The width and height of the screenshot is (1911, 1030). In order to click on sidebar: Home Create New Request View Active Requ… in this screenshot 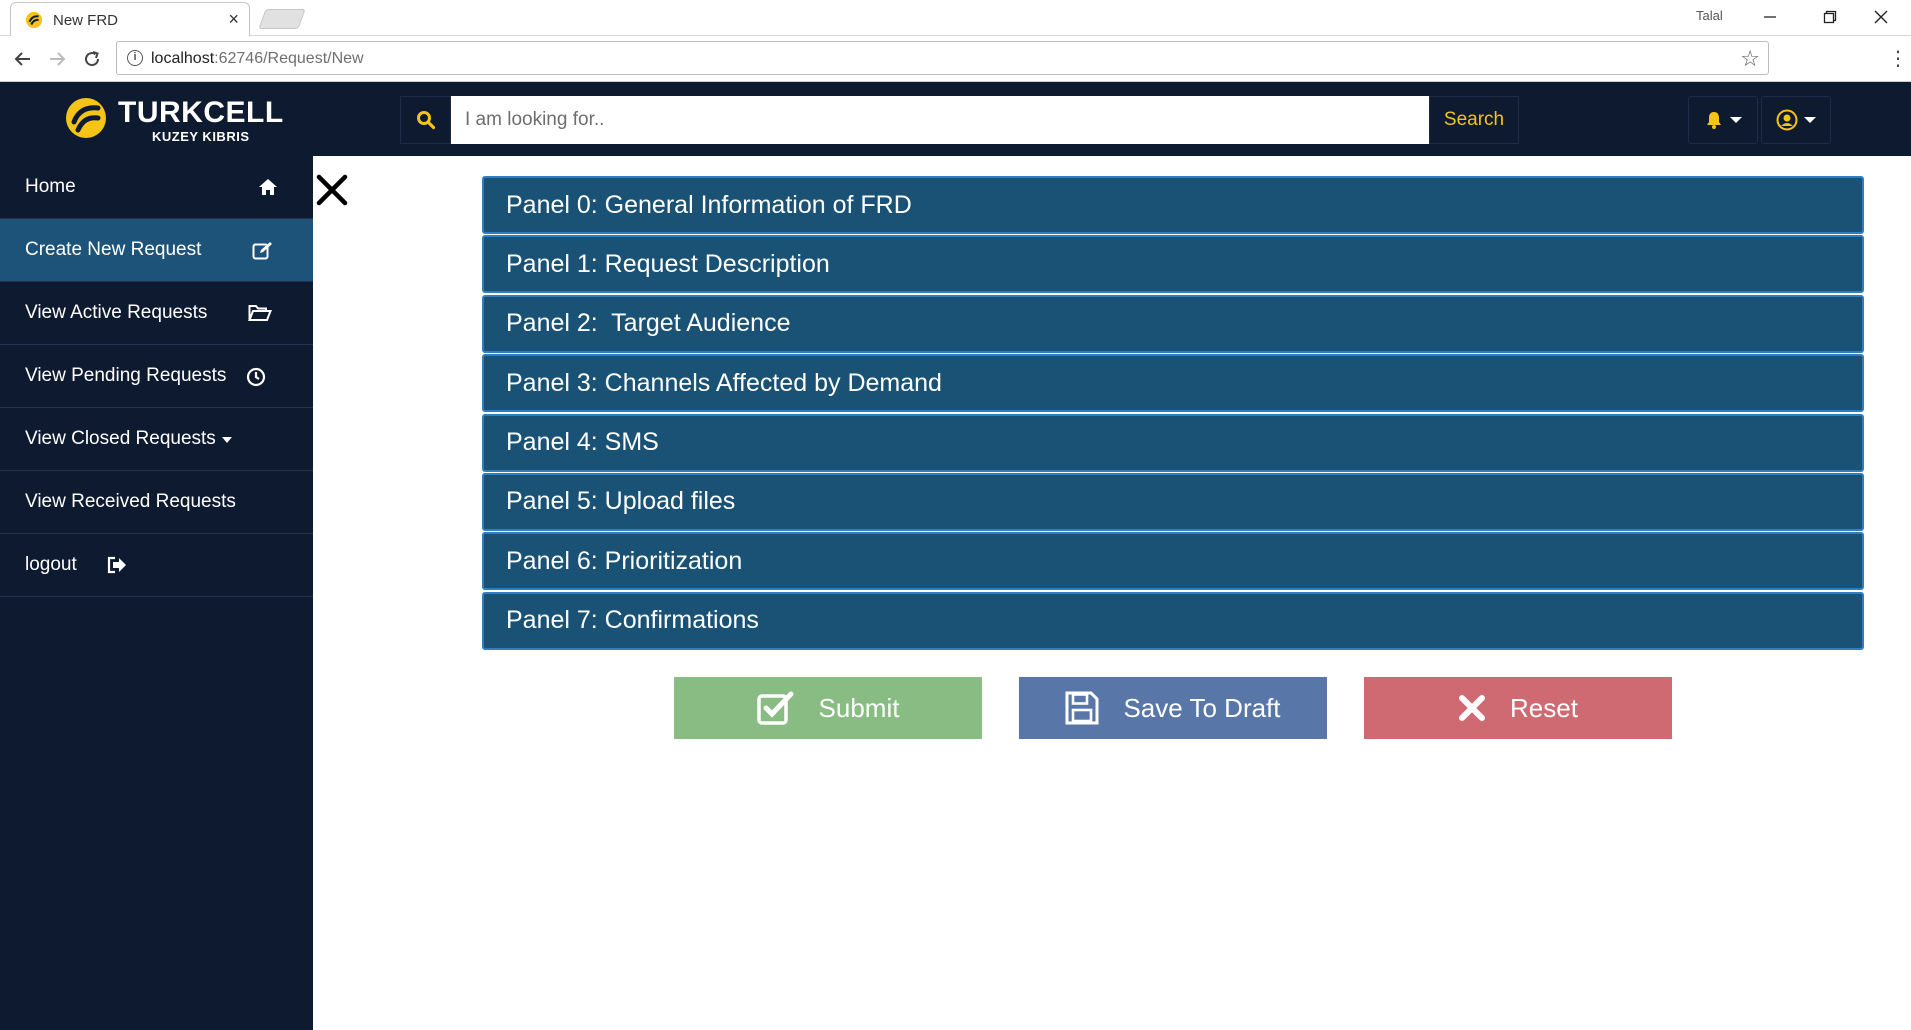, I will do `click(156, 593)`.